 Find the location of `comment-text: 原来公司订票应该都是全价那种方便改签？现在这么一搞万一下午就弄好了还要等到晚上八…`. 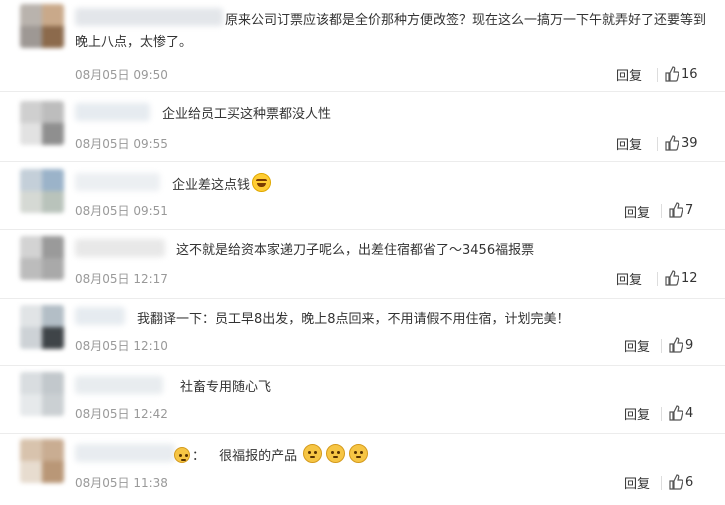

comment-text: 原来公司订票应该都是全价那种方便改签？现在这么一搞万一下午就弄好了还要等到晚上八… is located at coordinates (391, 31).